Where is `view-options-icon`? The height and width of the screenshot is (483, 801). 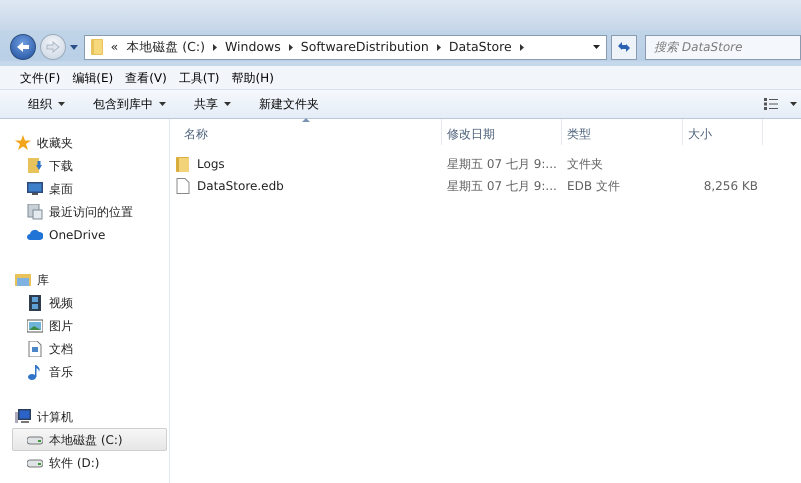 view-options-icon is located at coordinates (771, 104).